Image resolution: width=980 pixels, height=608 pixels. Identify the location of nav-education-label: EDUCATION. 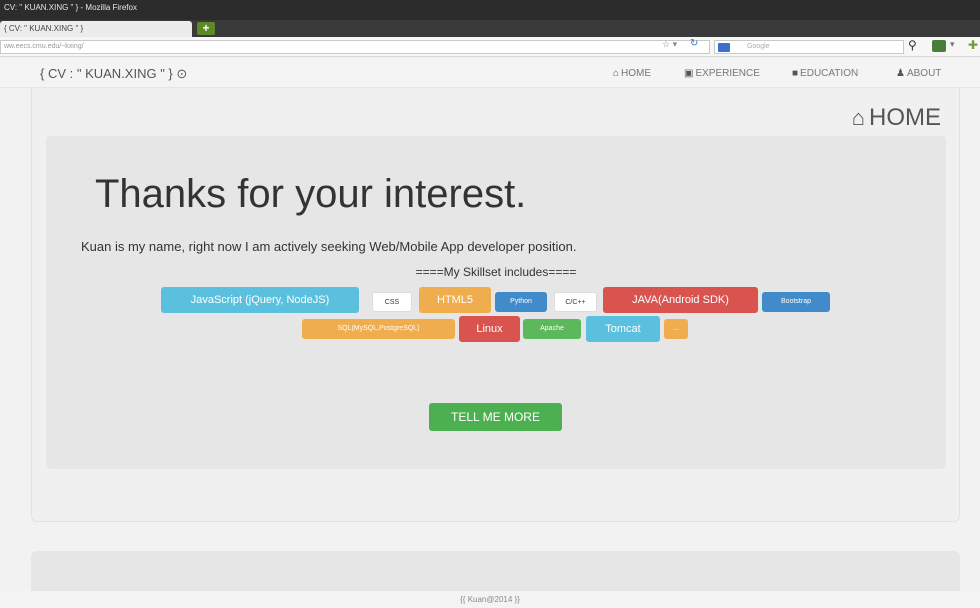
(829, 73).